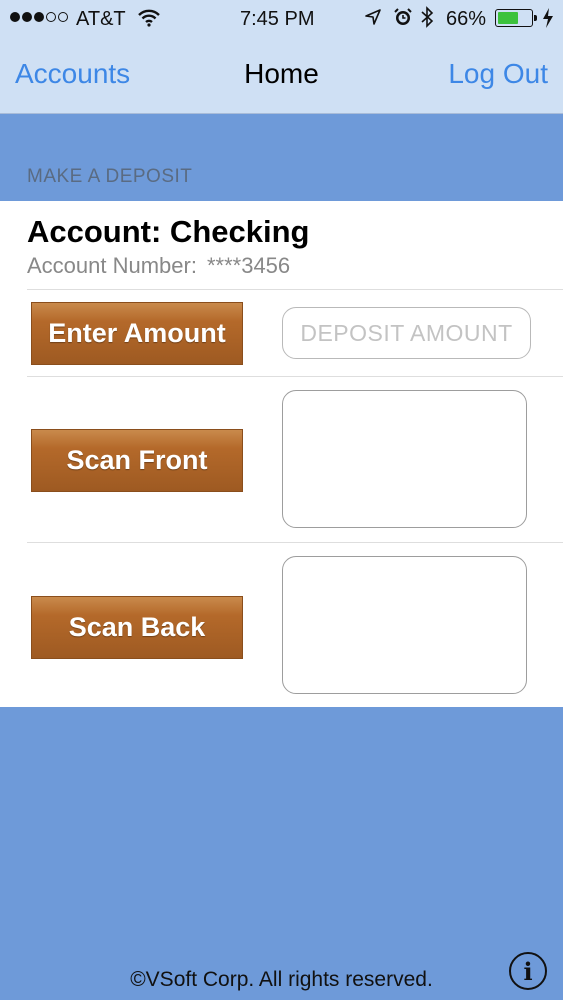 The image size is (563, 1000). What do you see at coordinates (112, 265) in the screenshot?
I see `account-number-label: Account Number:` at bounding box center [112, 265].